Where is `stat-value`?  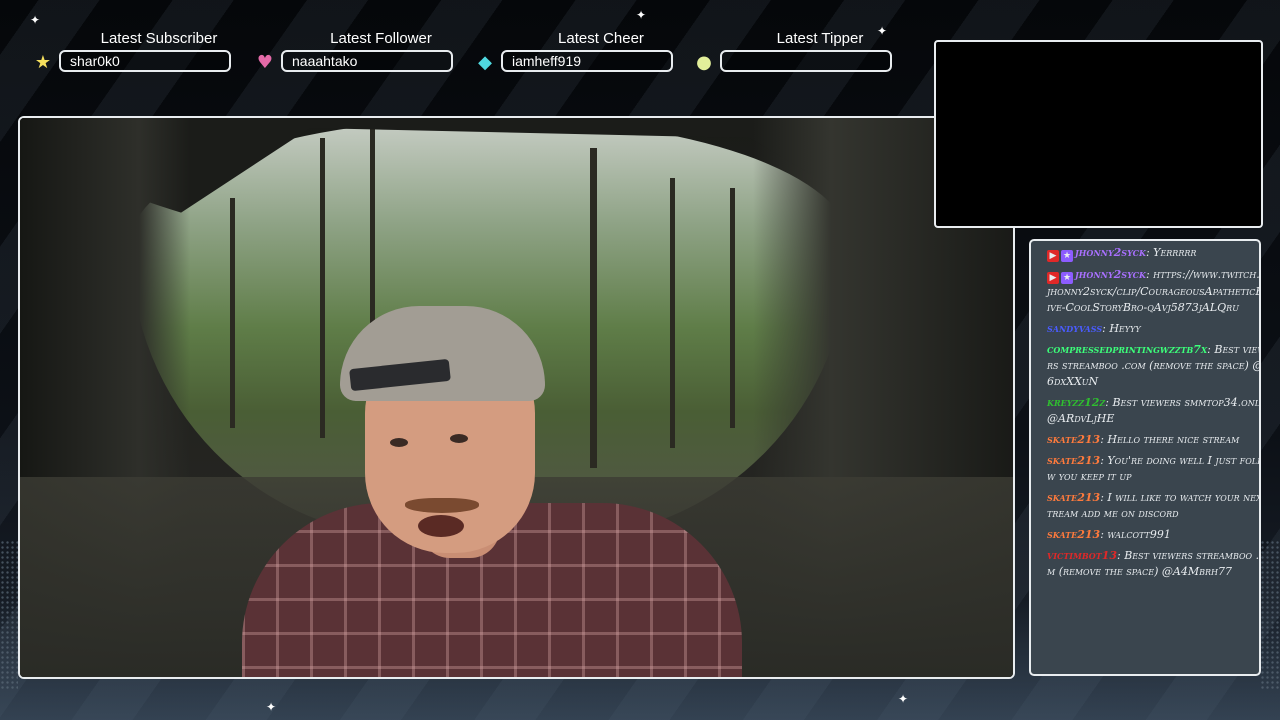 stat-value is located at coordinates (806, 61).